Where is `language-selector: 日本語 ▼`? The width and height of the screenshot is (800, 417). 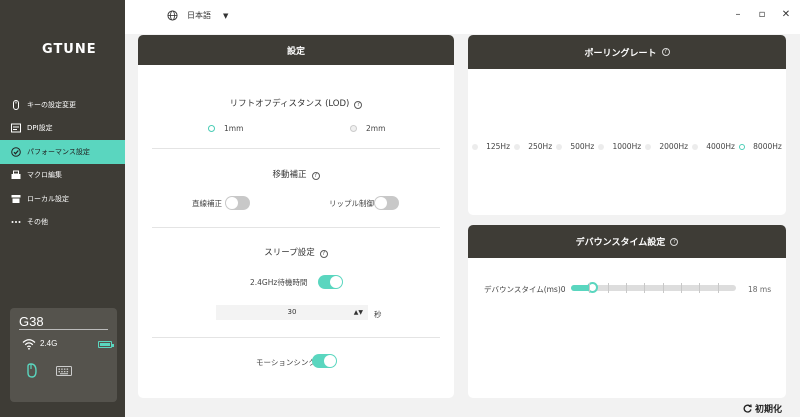 language-selector: 日本語 ▼ is located at coordinates (197, 15).